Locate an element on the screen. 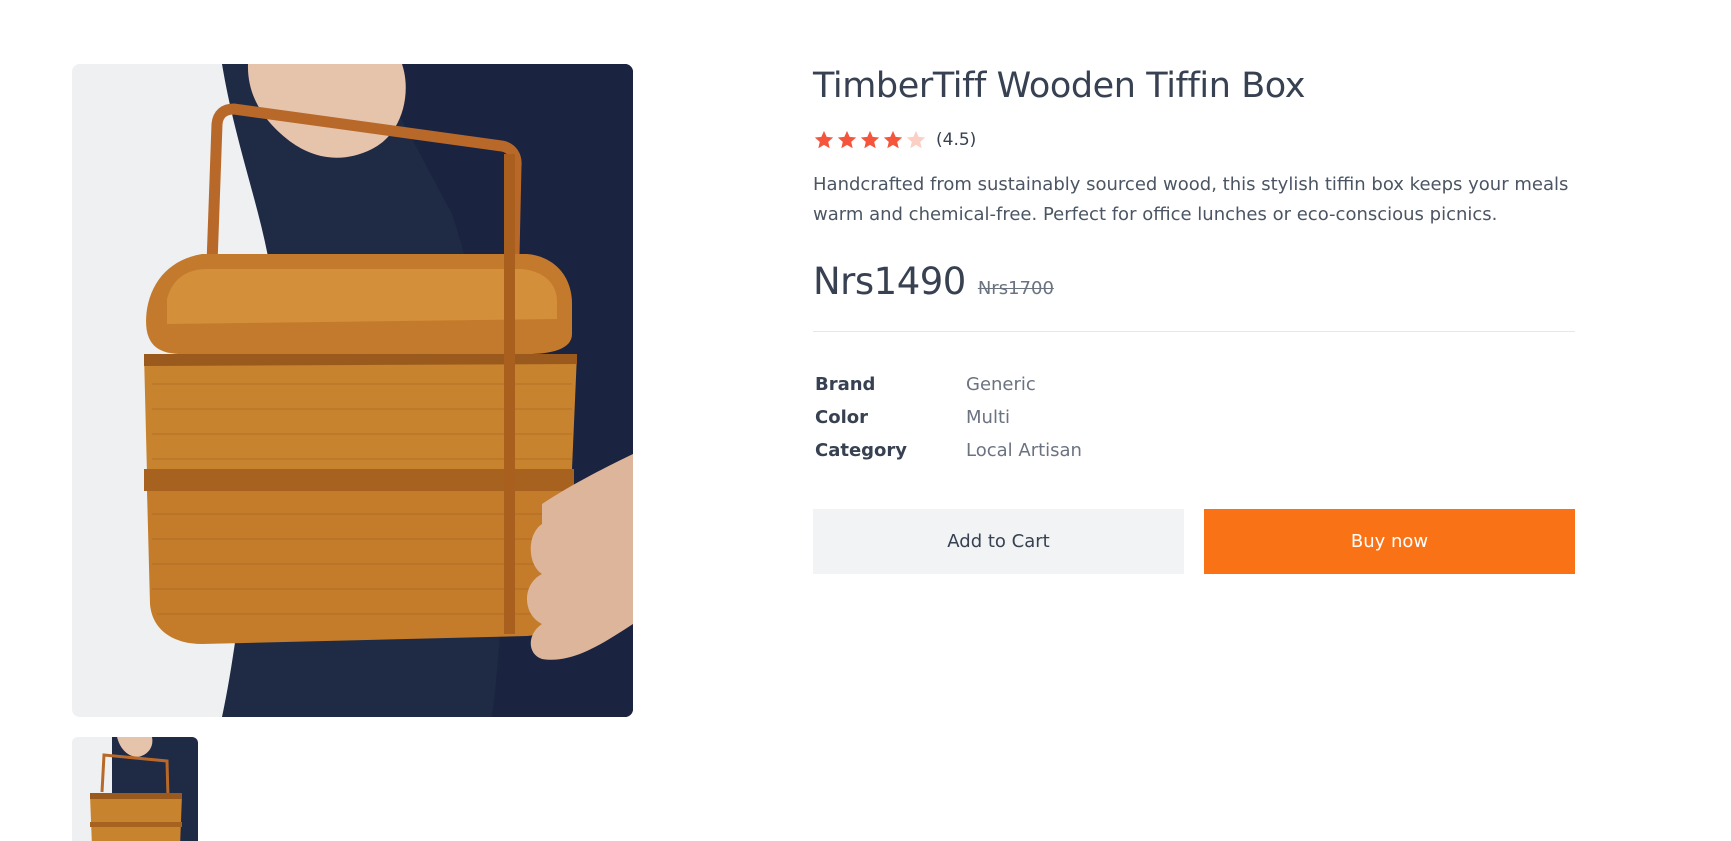 This screenshot has width=1731, height=841. thumbnail-photo is located at coordinates (135, 789).